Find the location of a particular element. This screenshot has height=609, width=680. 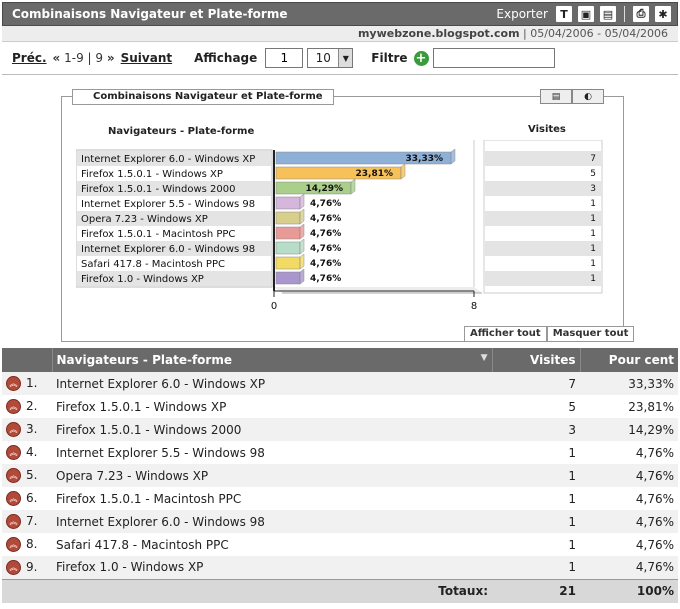

chart-category-label: Firefox 1.5.0.1 - Windows 2000 is located at coordinates (158, 189).